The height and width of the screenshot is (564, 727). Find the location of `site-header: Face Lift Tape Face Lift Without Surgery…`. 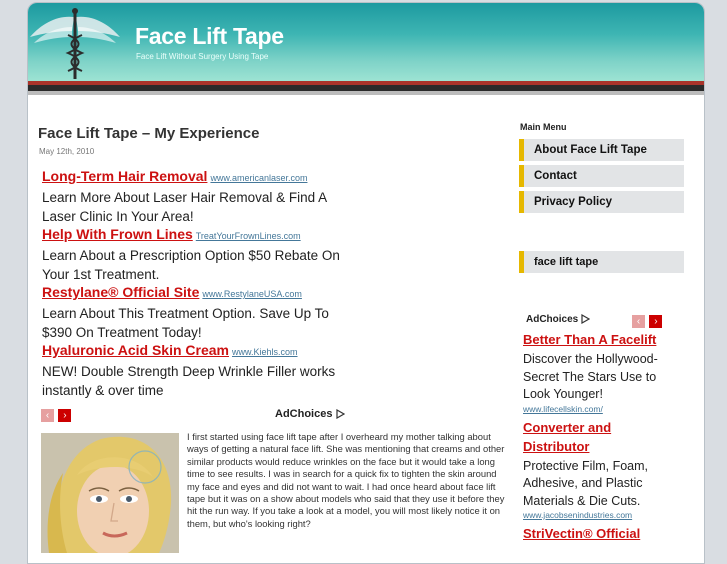

site-header: Face Lift Tape Face Lift Without Surgery… is located at coordinates (366, 42).